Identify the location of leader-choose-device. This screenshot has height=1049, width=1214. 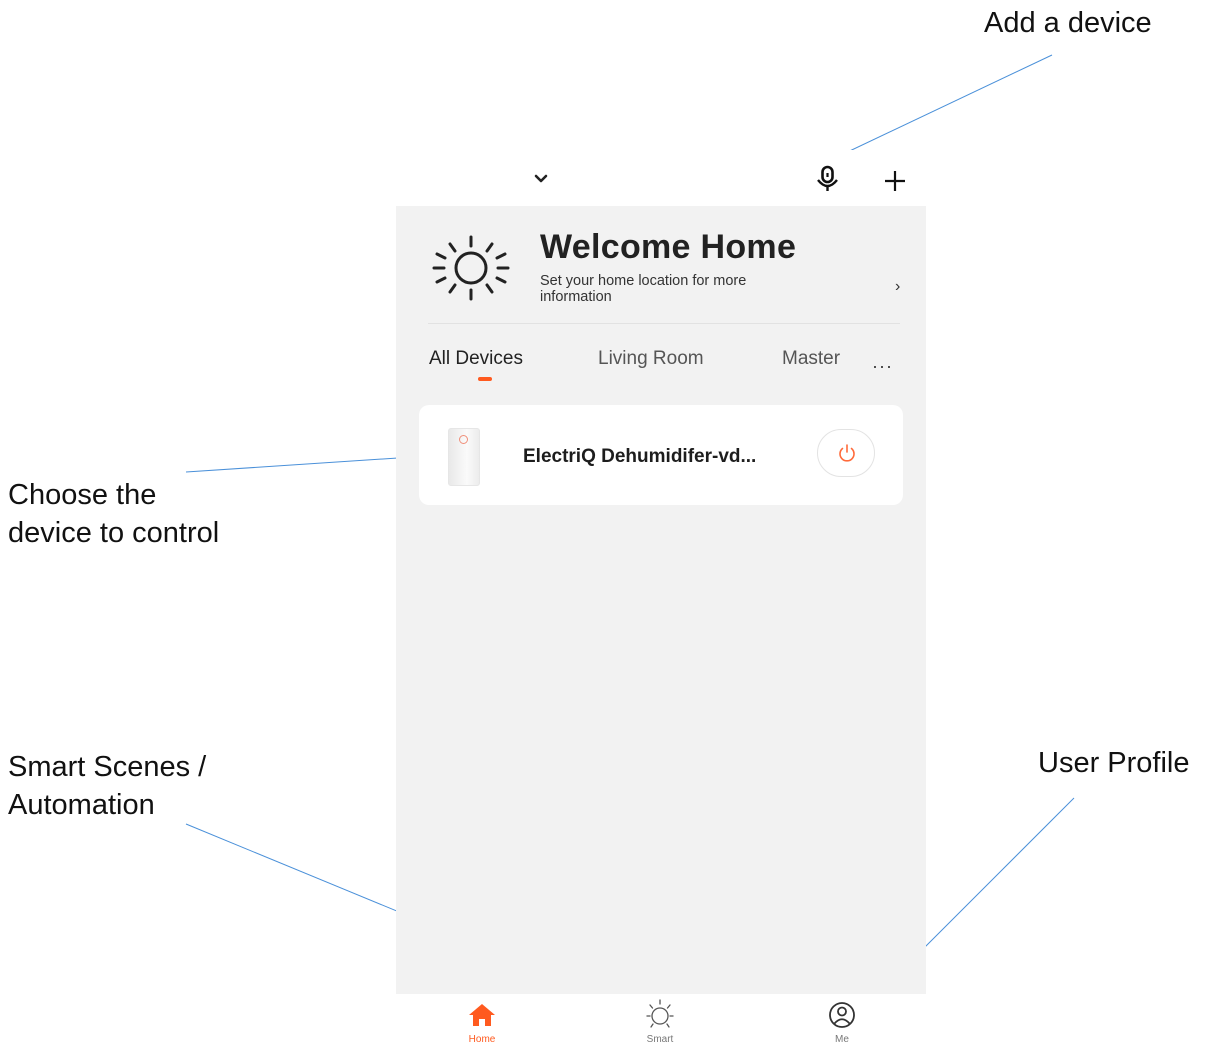
(307, 464).